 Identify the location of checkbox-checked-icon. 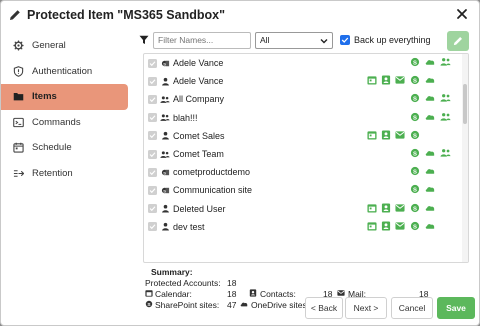
(345, 40).